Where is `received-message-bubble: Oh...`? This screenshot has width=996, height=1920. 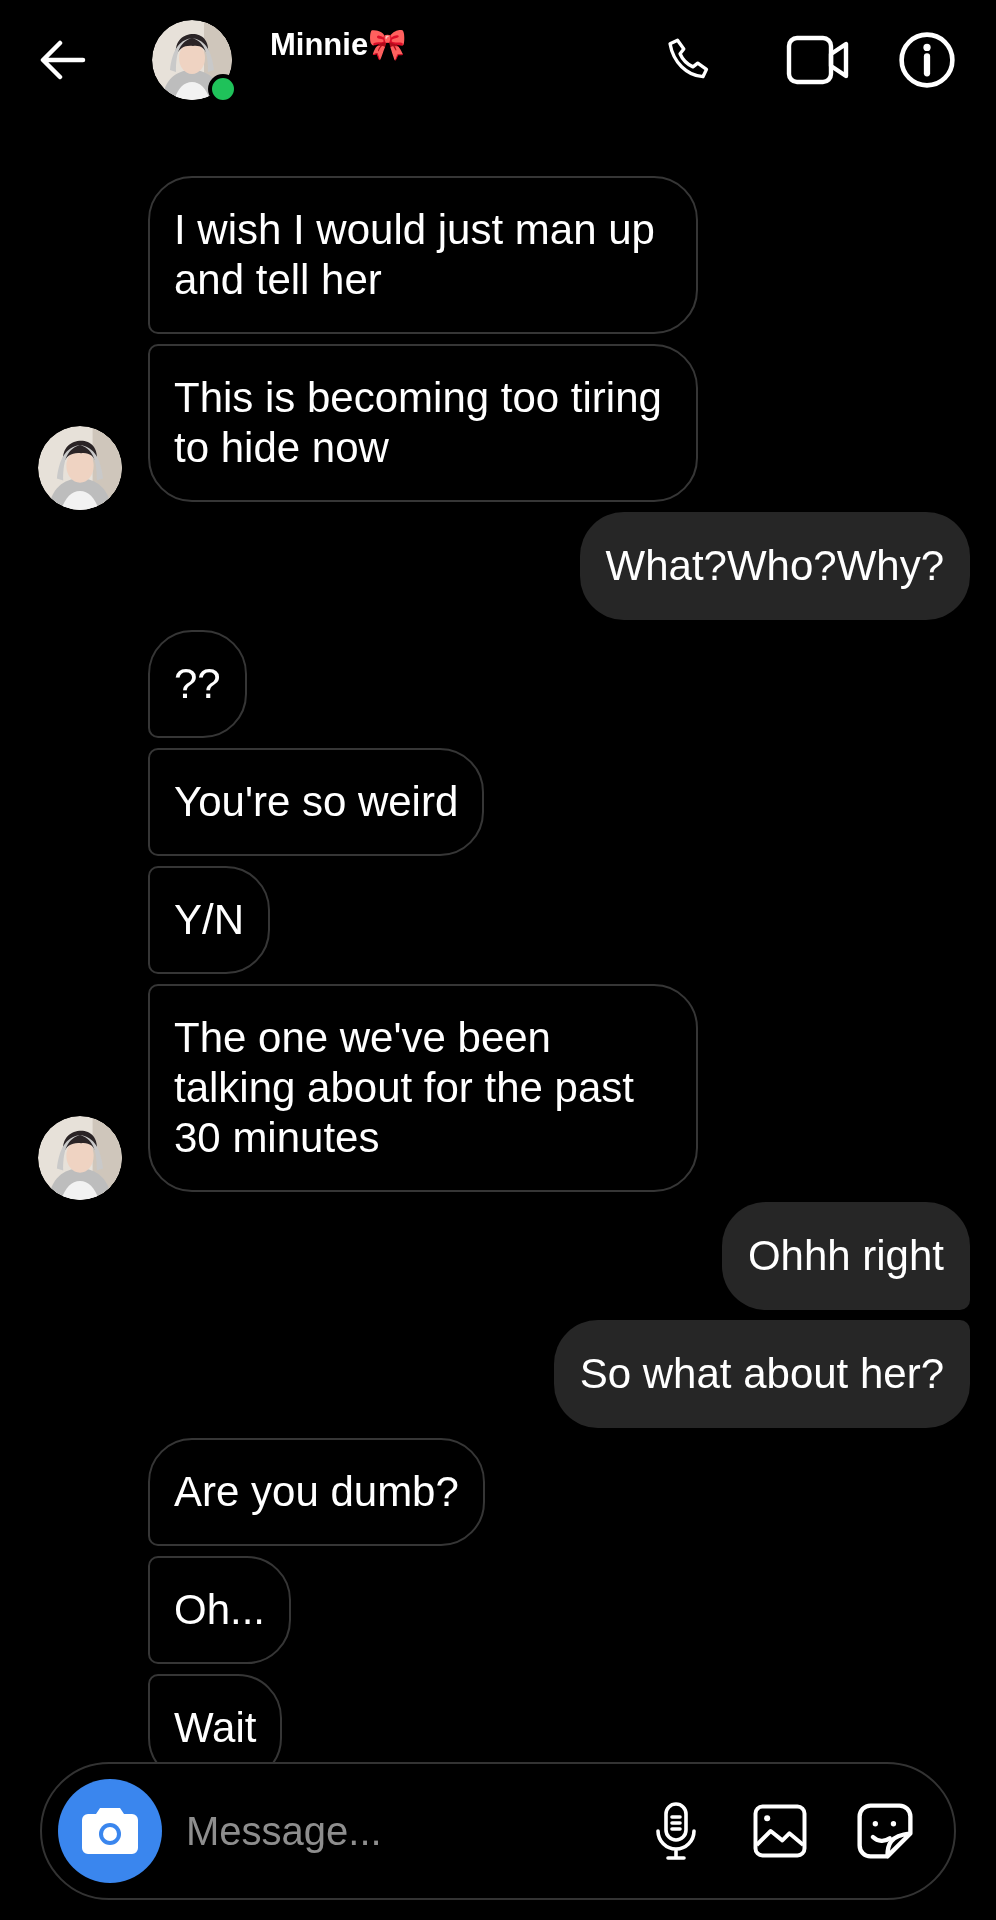
received-message-bubble: Oh... is located at coordinates (220, 1610).